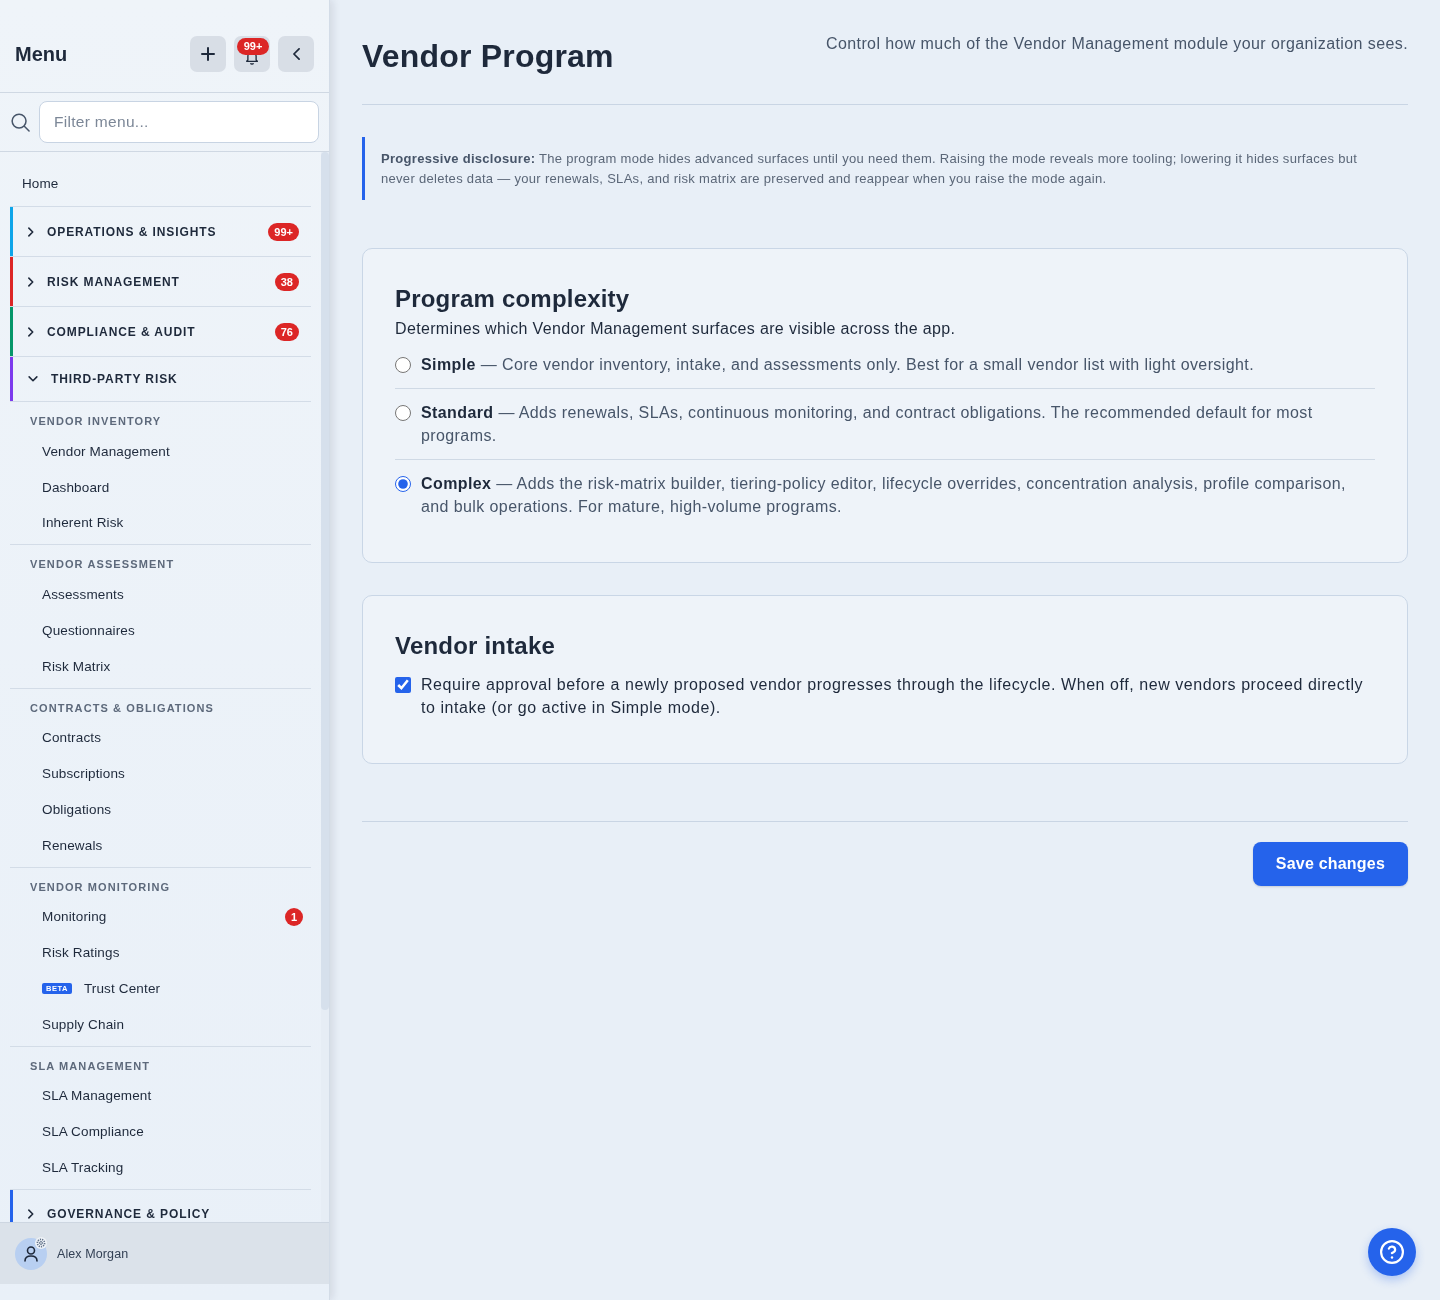  I want to click on avatar-icon, so click(31, 1253).